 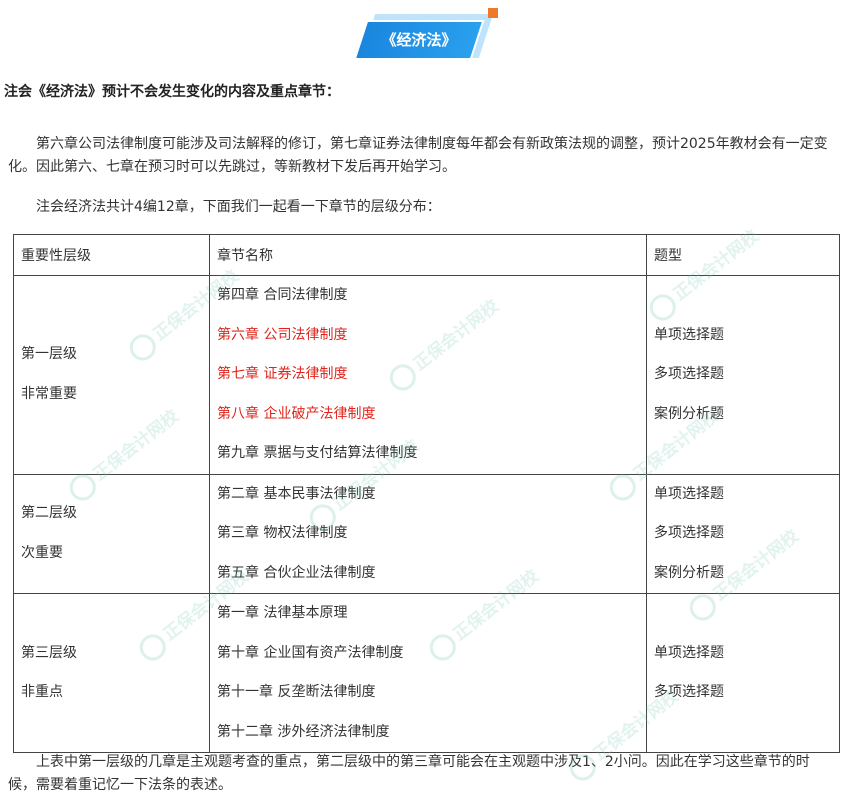 What do you see at coordinates (296, 692) in the screenshot?
I see `chapter-item: 第十一章 反垄断法律制度` at bounding box center [296, 692].